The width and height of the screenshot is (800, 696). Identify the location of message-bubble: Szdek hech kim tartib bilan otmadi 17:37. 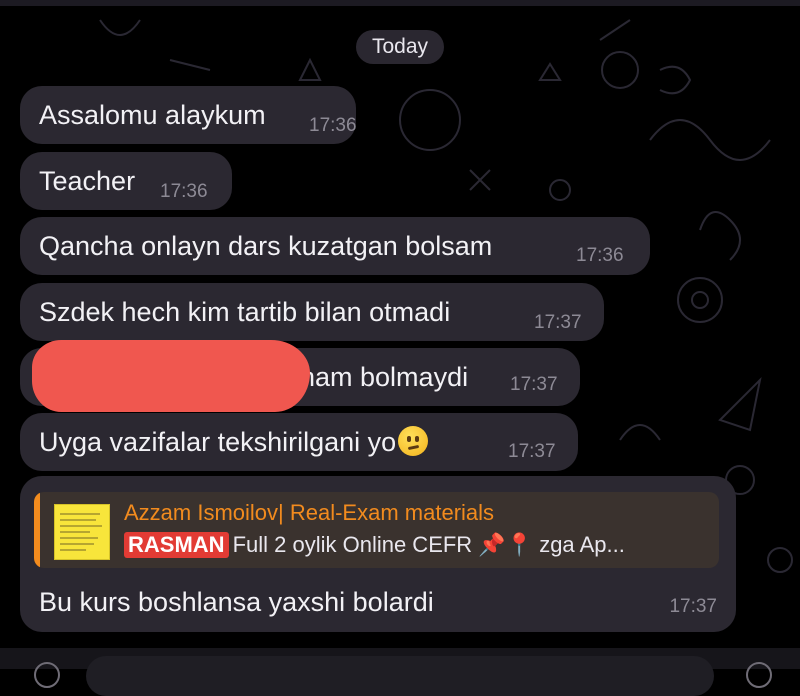
(312, 312).